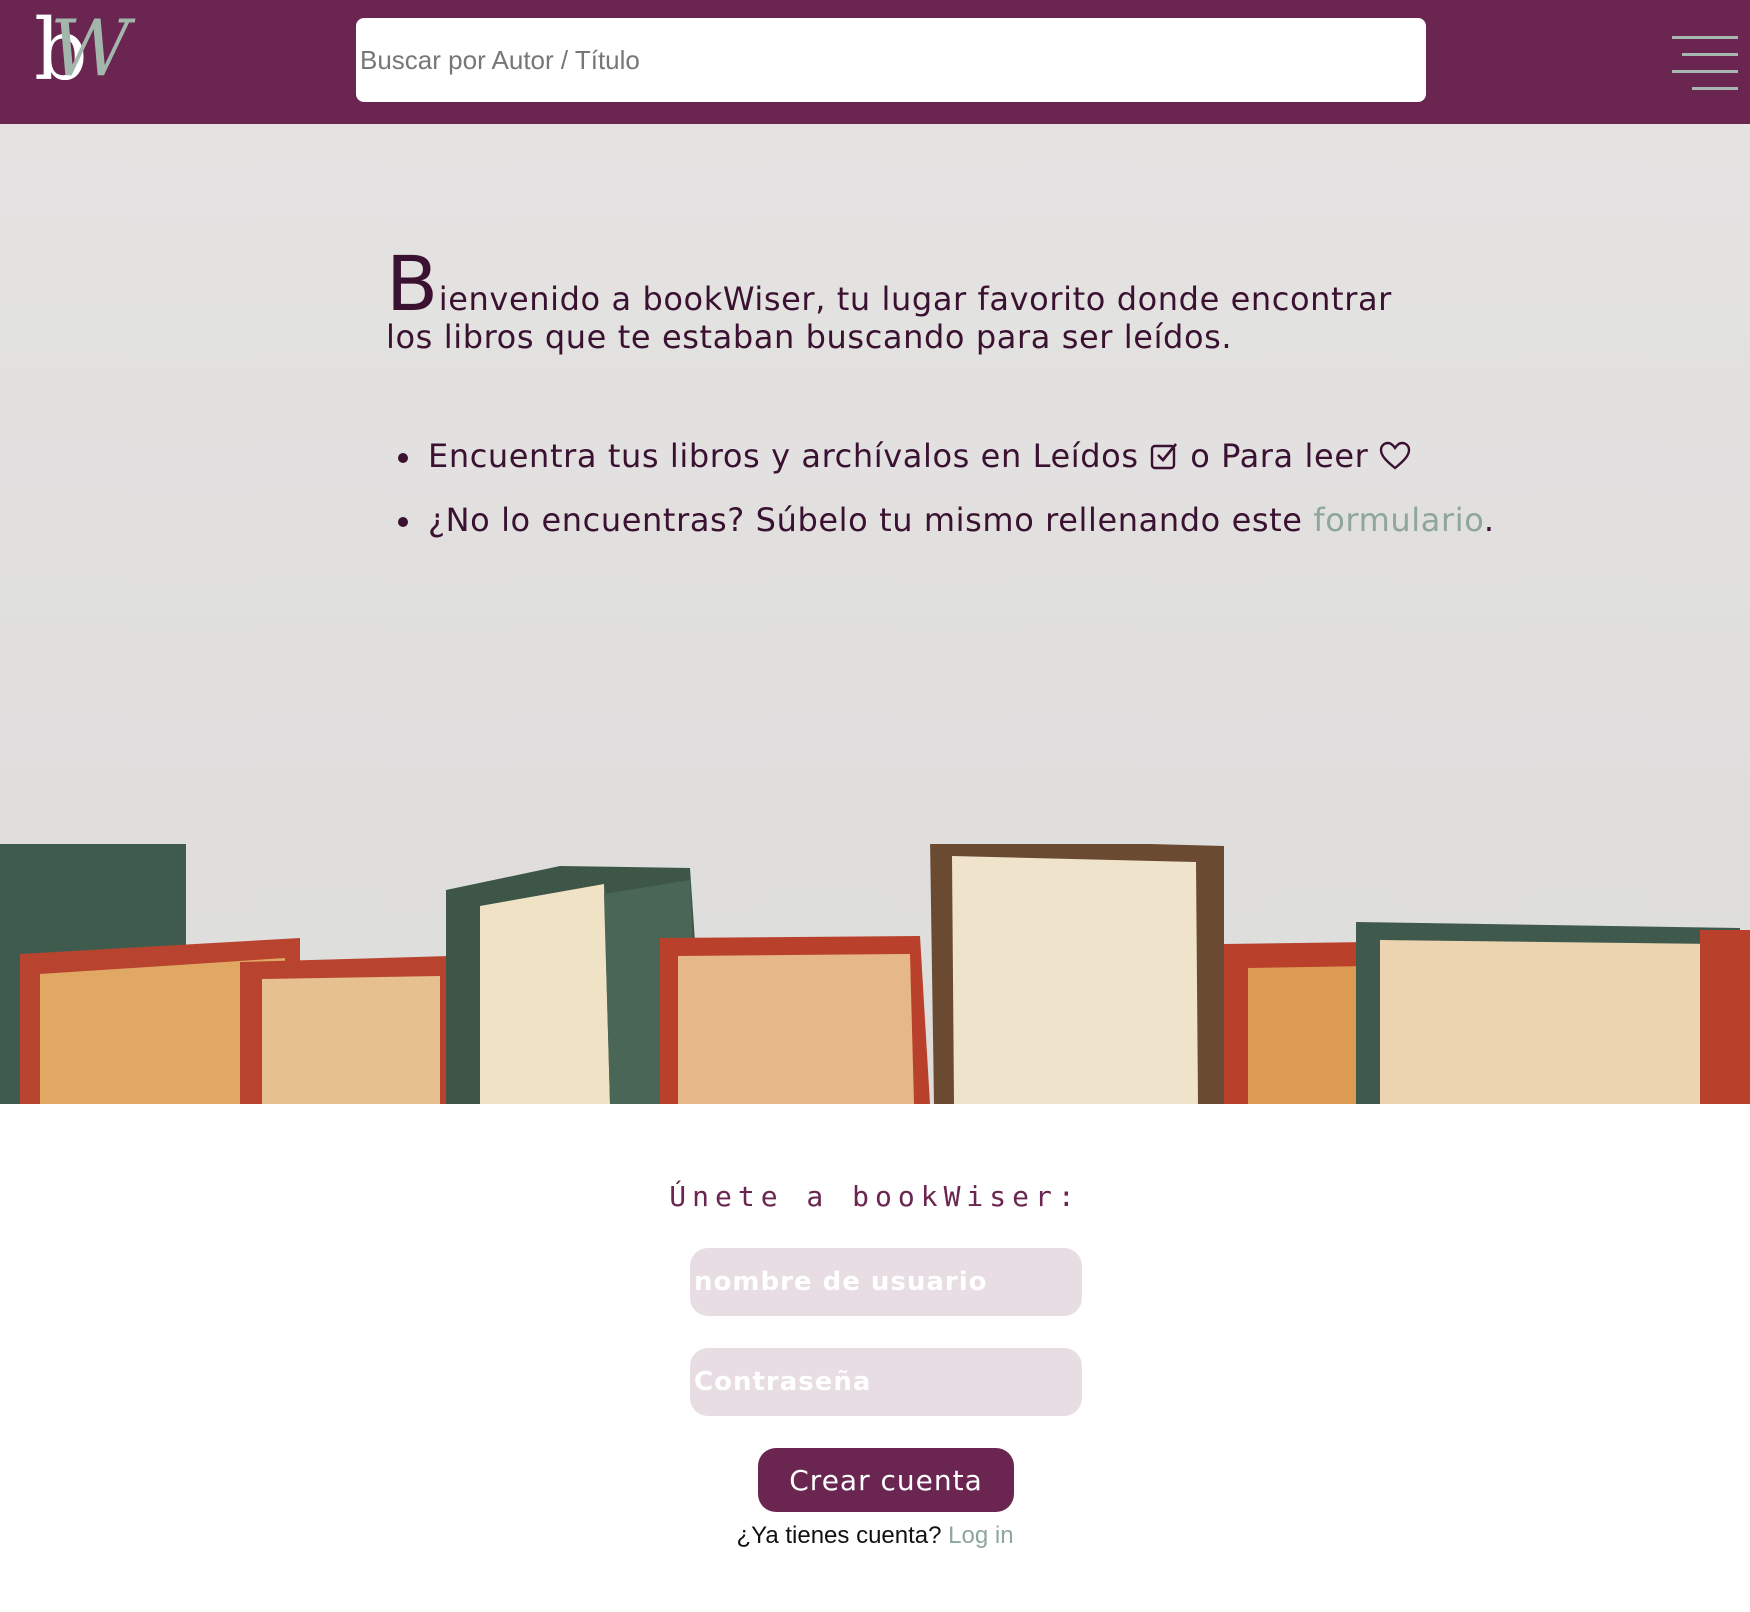 The height and width of the screenshot is (1612, 1750). Describe the element at coordinates (980, 1535) in the screenshot. I see `login-link: Log in` at that location.